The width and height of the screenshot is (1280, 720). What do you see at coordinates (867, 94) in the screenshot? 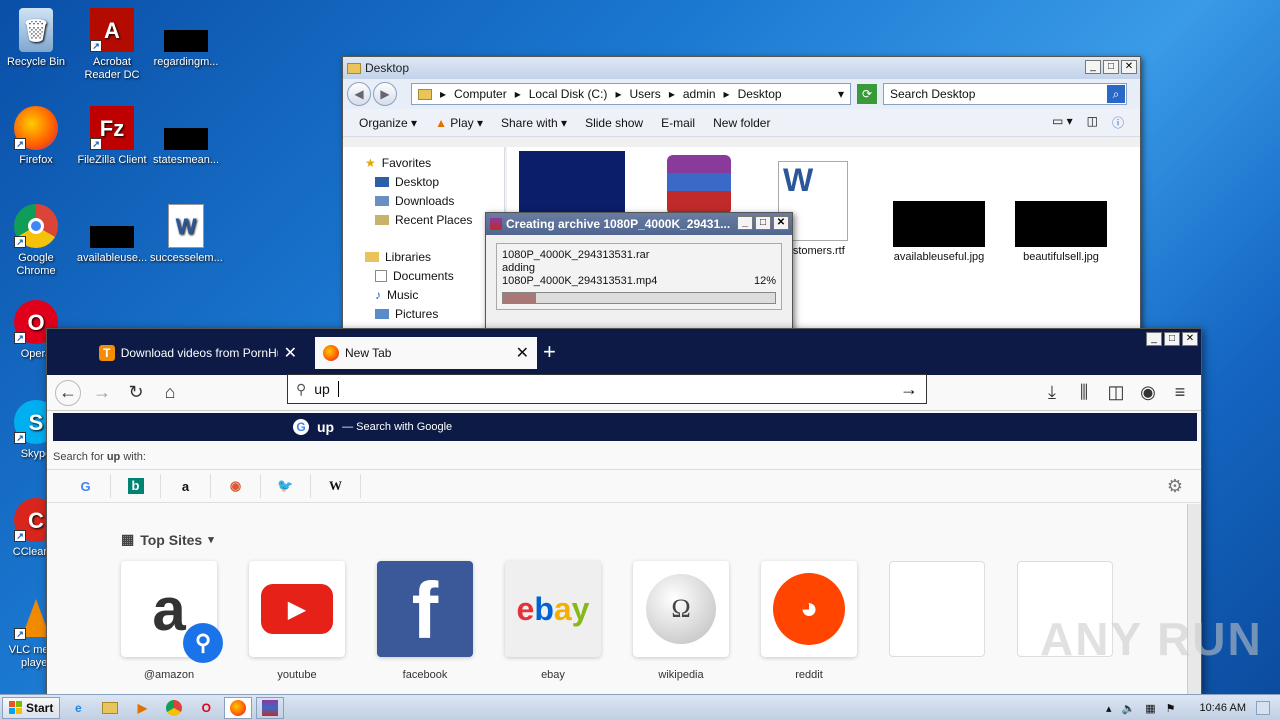
I see `refresh-button: ⟳` at bounding box center [867, 94].